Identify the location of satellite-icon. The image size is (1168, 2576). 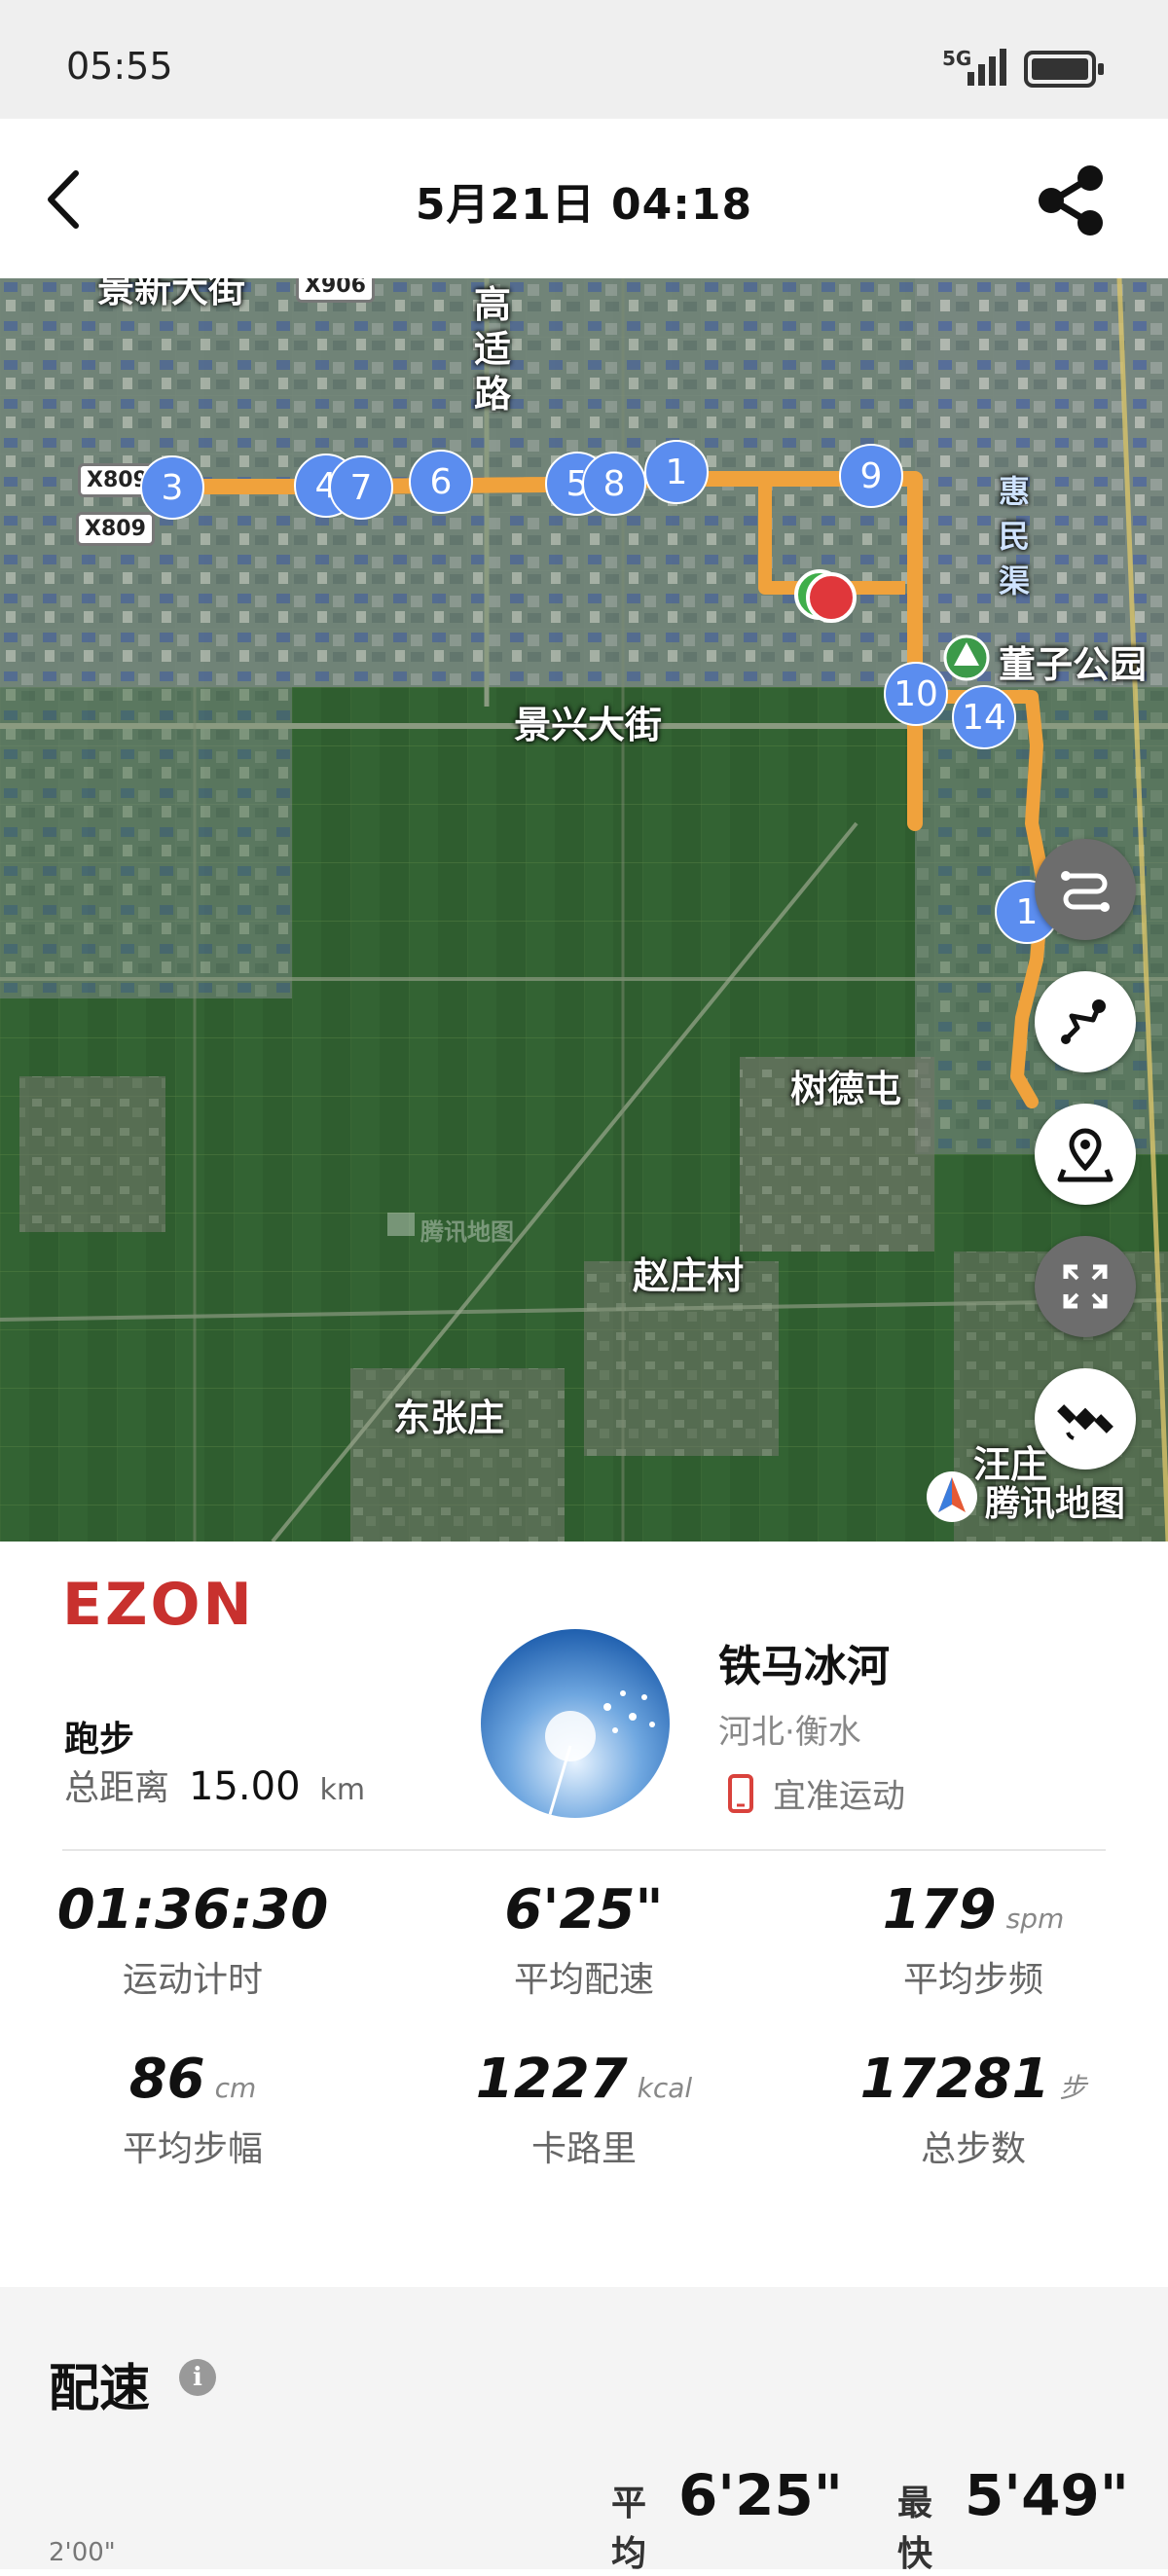
(1085, 1422).